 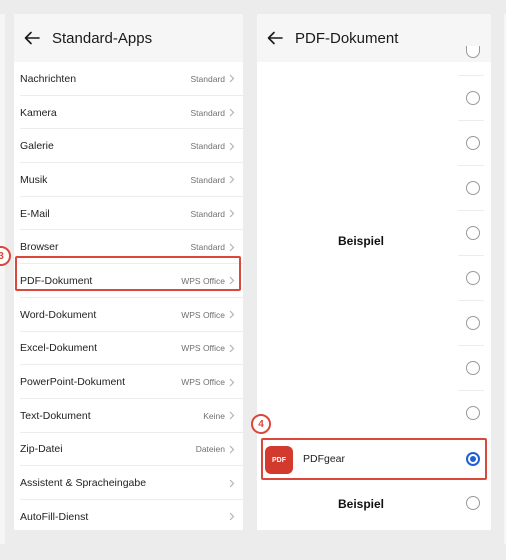 What do you see at coordinates (374, 459) in the screenshot?
I see `pdfgear-option-highlight` at bounding box center [374, 459].